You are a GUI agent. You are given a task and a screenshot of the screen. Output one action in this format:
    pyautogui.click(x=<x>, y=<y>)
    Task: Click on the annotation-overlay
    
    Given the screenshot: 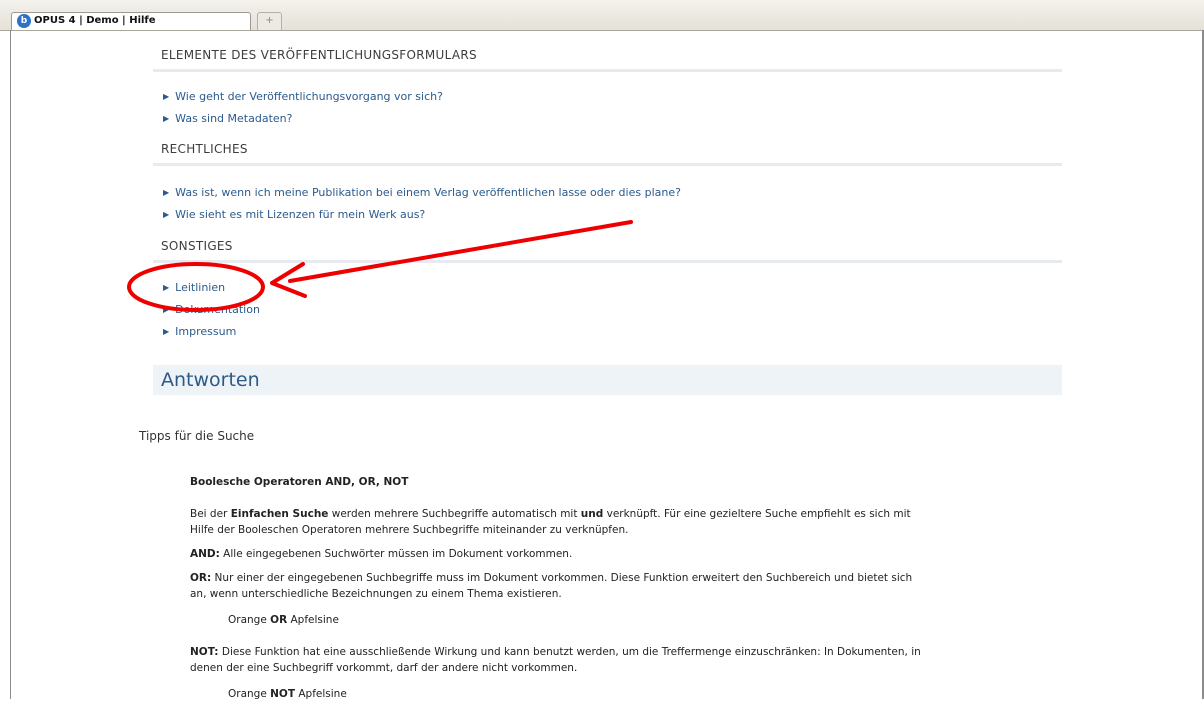 What is the action you would take?
    pyautogui.click(x=380, y=266)
    